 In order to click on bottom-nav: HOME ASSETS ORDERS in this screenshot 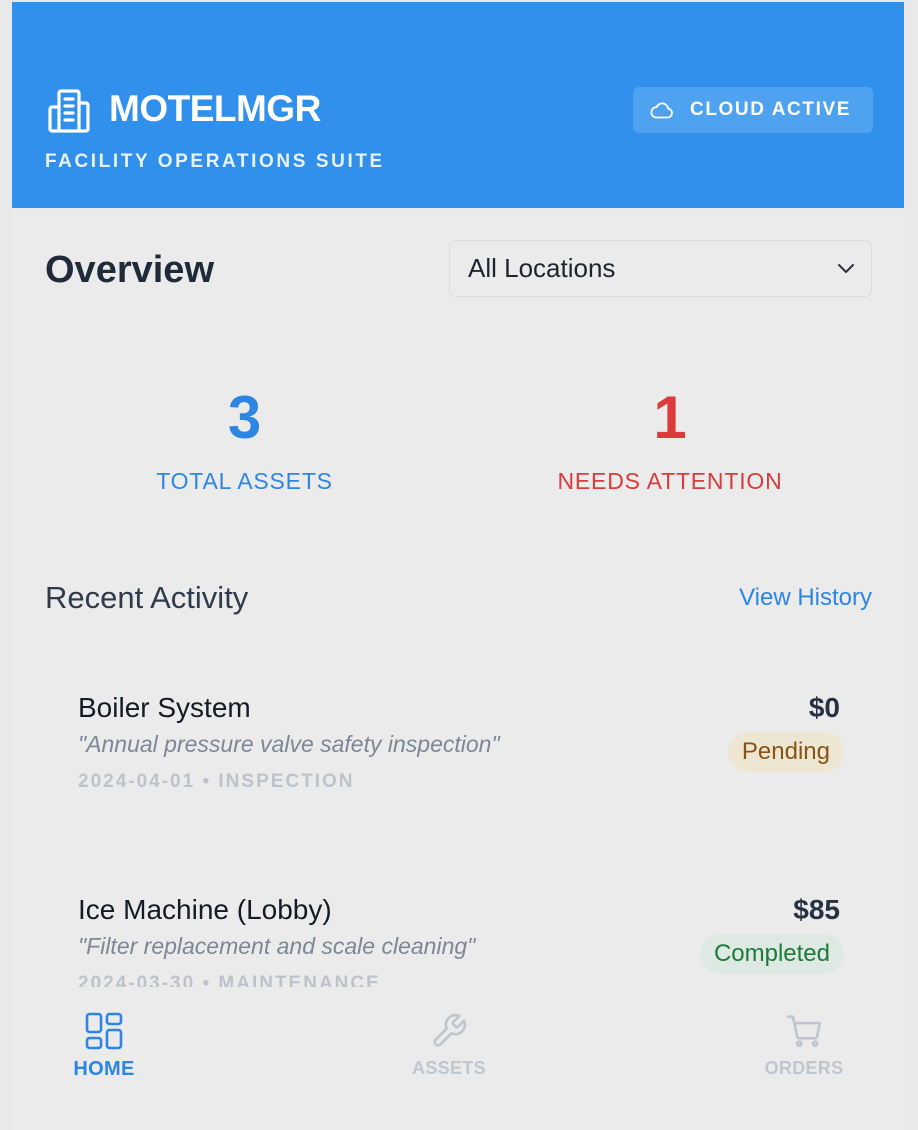, I will do `click(458, 1053)`.